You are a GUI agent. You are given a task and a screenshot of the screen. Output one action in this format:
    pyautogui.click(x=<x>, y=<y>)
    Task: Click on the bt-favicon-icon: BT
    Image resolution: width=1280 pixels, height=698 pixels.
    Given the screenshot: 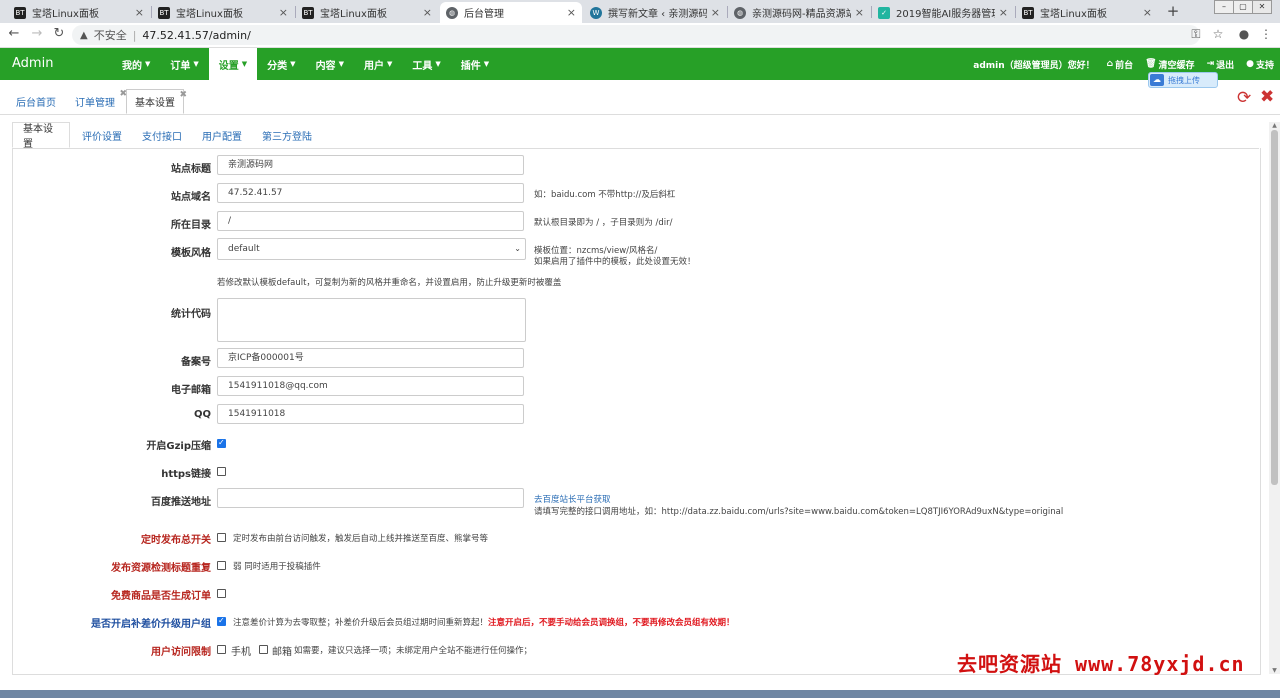 What is the action you would take?
    pyautogui.click(x=1028, y=12)
    